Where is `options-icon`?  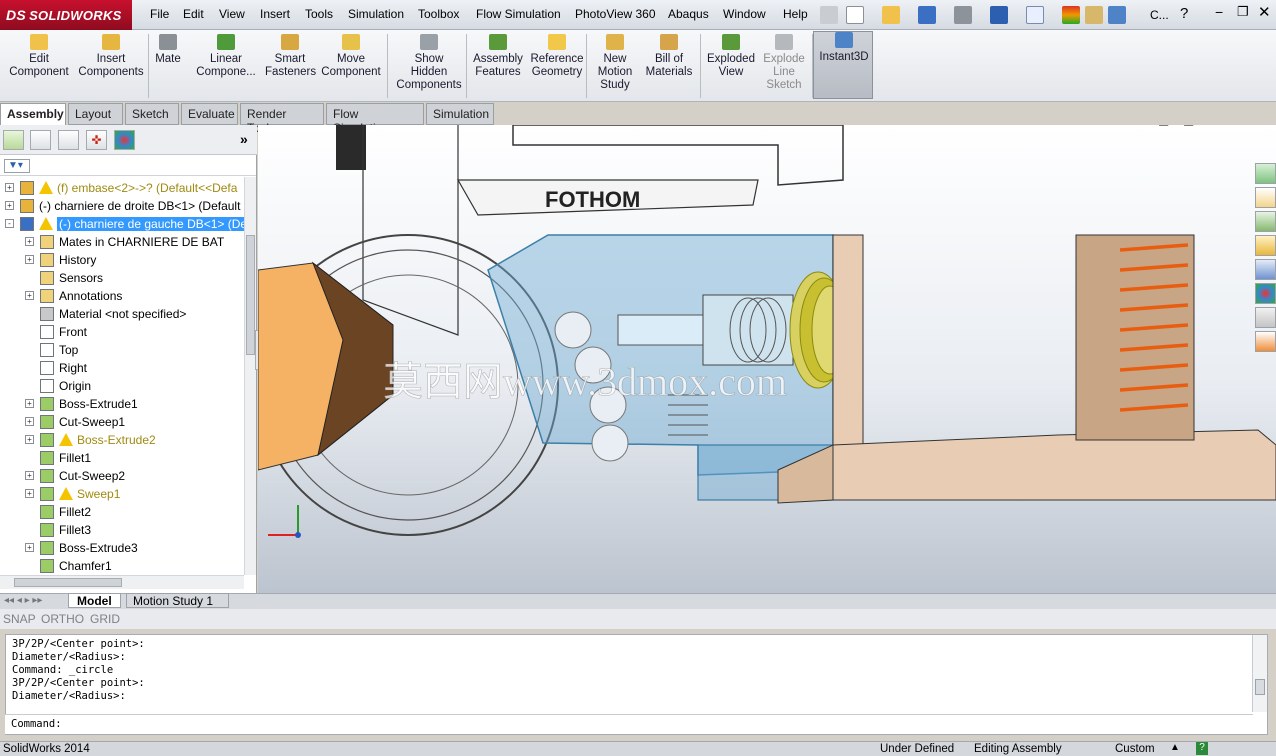 options-icon is located at coordinates (1117, 15).